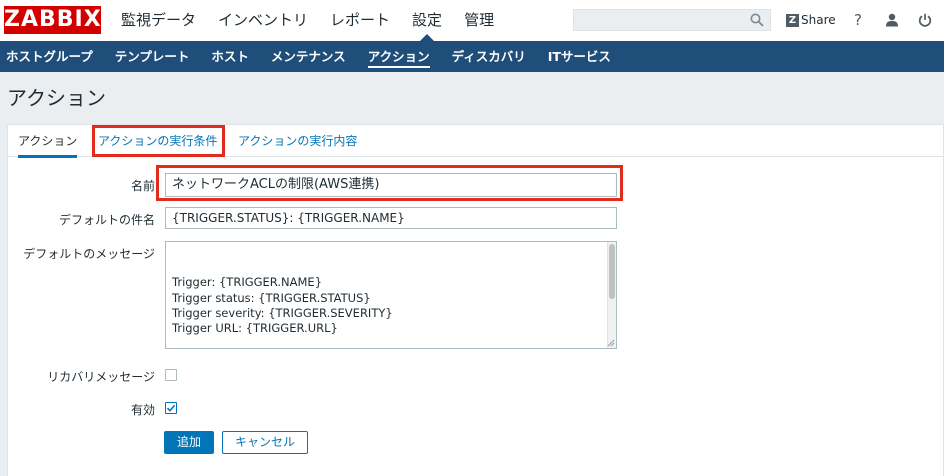 This screenshot has width=944, height=476. I want to click on enabled-label: 有効, so click(142, 410).